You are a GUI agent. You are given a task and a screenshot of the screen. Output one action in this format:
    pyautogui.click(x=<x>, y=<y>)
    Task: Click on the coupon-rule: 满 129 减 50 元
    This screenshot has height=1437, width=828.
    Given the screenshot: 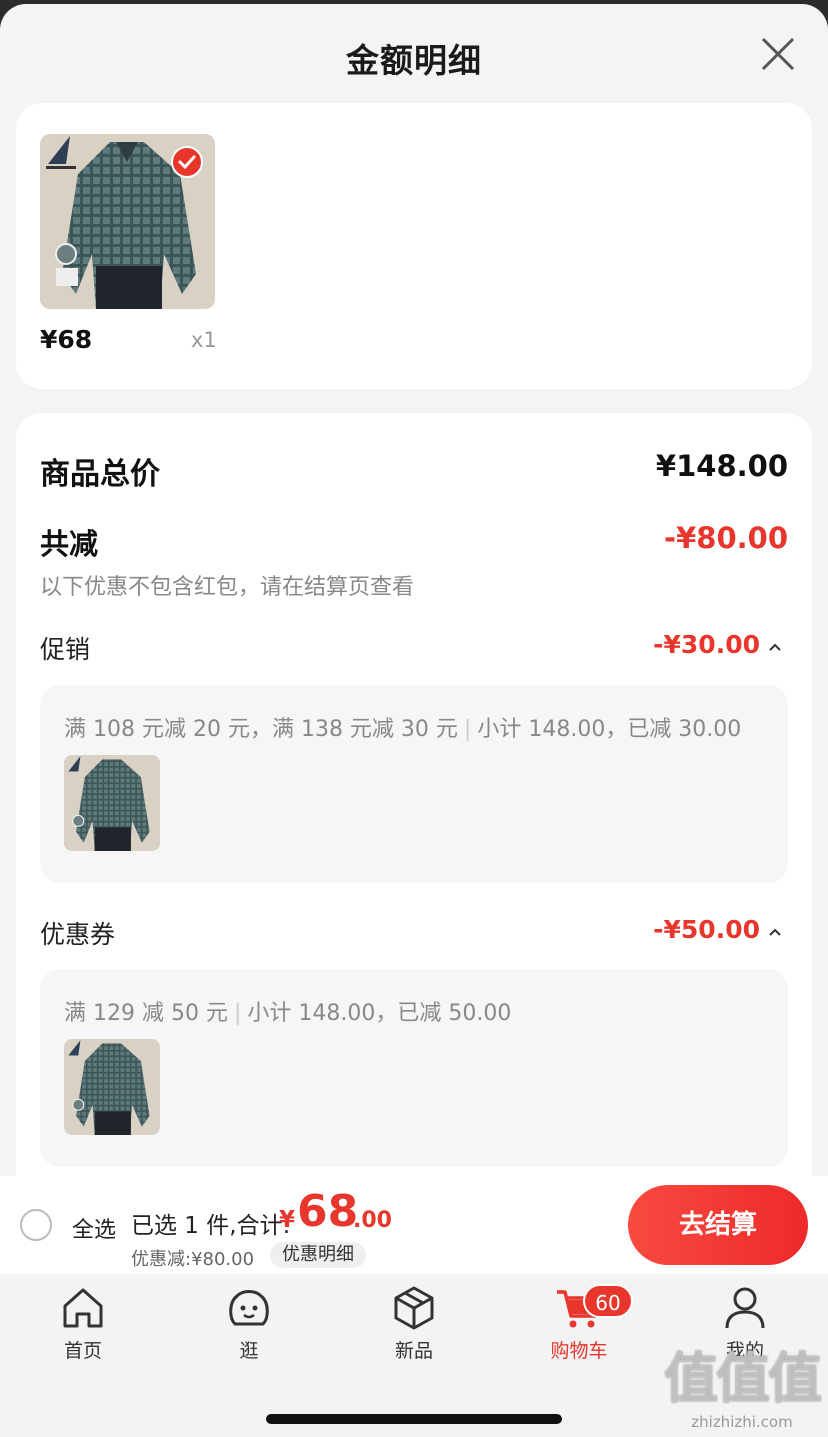 What is the action you would take?
    pyautogui.click(x=146, y=1013)
    